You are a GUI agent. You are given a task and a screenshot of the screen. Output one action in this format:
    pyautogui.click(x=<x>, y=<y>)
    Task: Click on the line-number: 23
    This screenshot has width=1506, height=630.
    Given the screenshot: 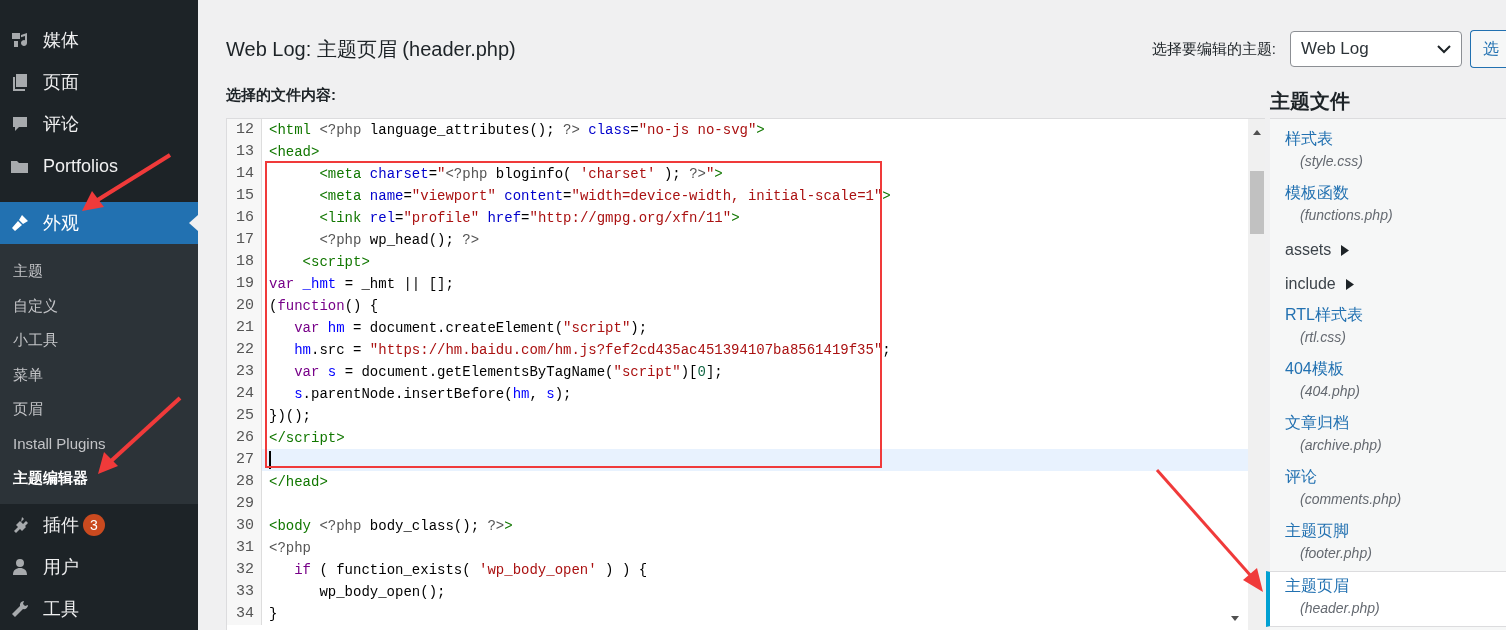 What is the action you would take?
    pyautogui.click(x=244, y=372)
    